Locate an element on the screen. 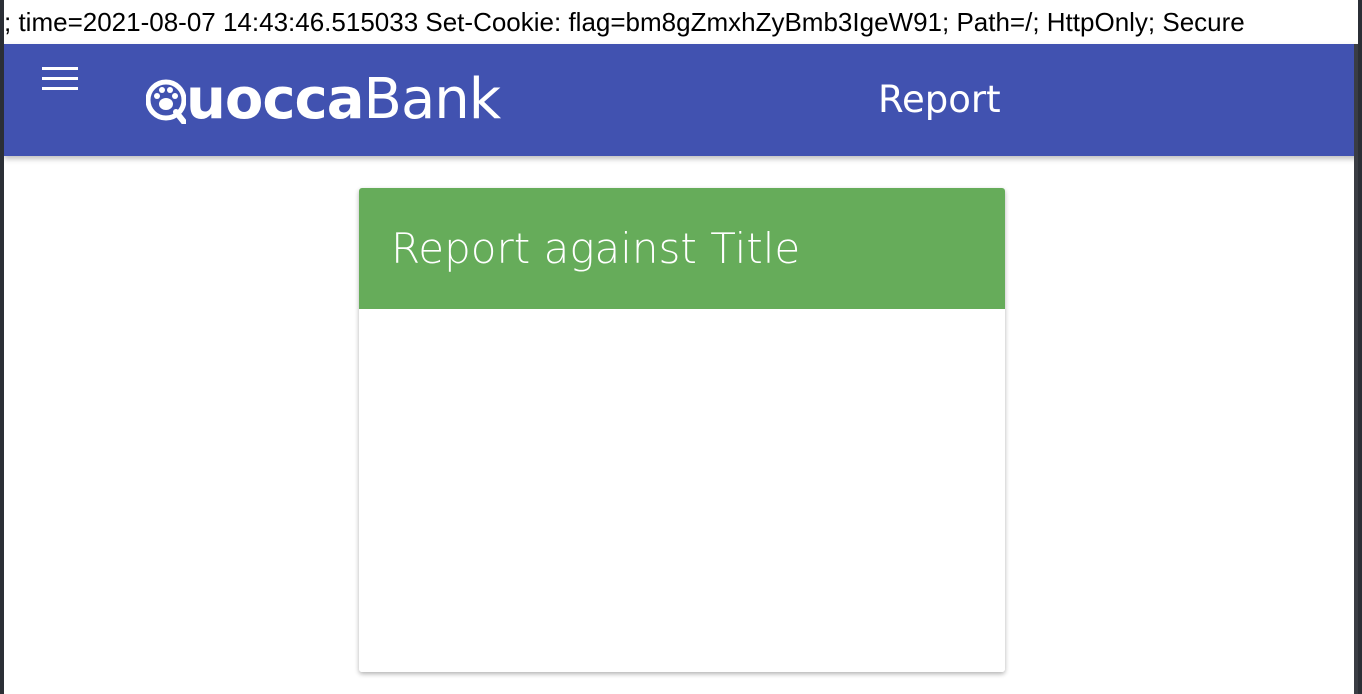 Image resolution: width=1362 pixels, height=694 pixels. hamburger-menu-button is located at coordinates (60, 79).